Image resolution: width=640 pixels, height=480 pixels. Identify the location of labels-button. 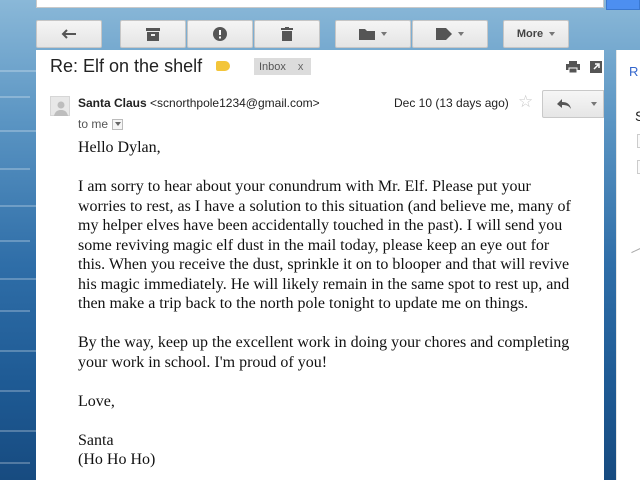
(450, 34).